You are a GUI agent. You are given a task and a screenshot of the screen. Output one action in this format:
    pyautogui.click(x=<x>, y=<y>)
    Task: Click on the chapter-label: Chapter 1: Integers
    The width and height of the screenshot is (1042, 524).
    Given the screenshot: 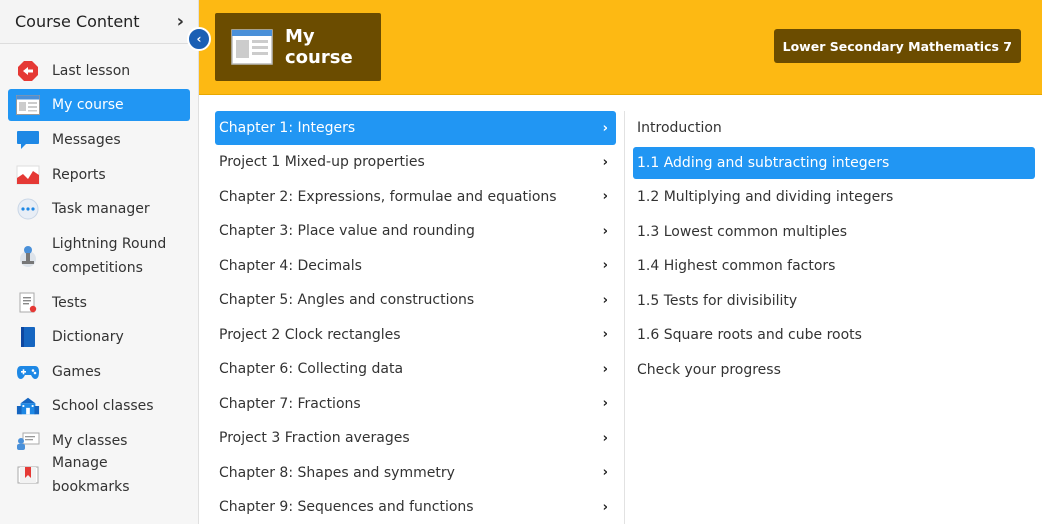 What is the action you would take?
    pyautogui.click(x=287, y=128)
    